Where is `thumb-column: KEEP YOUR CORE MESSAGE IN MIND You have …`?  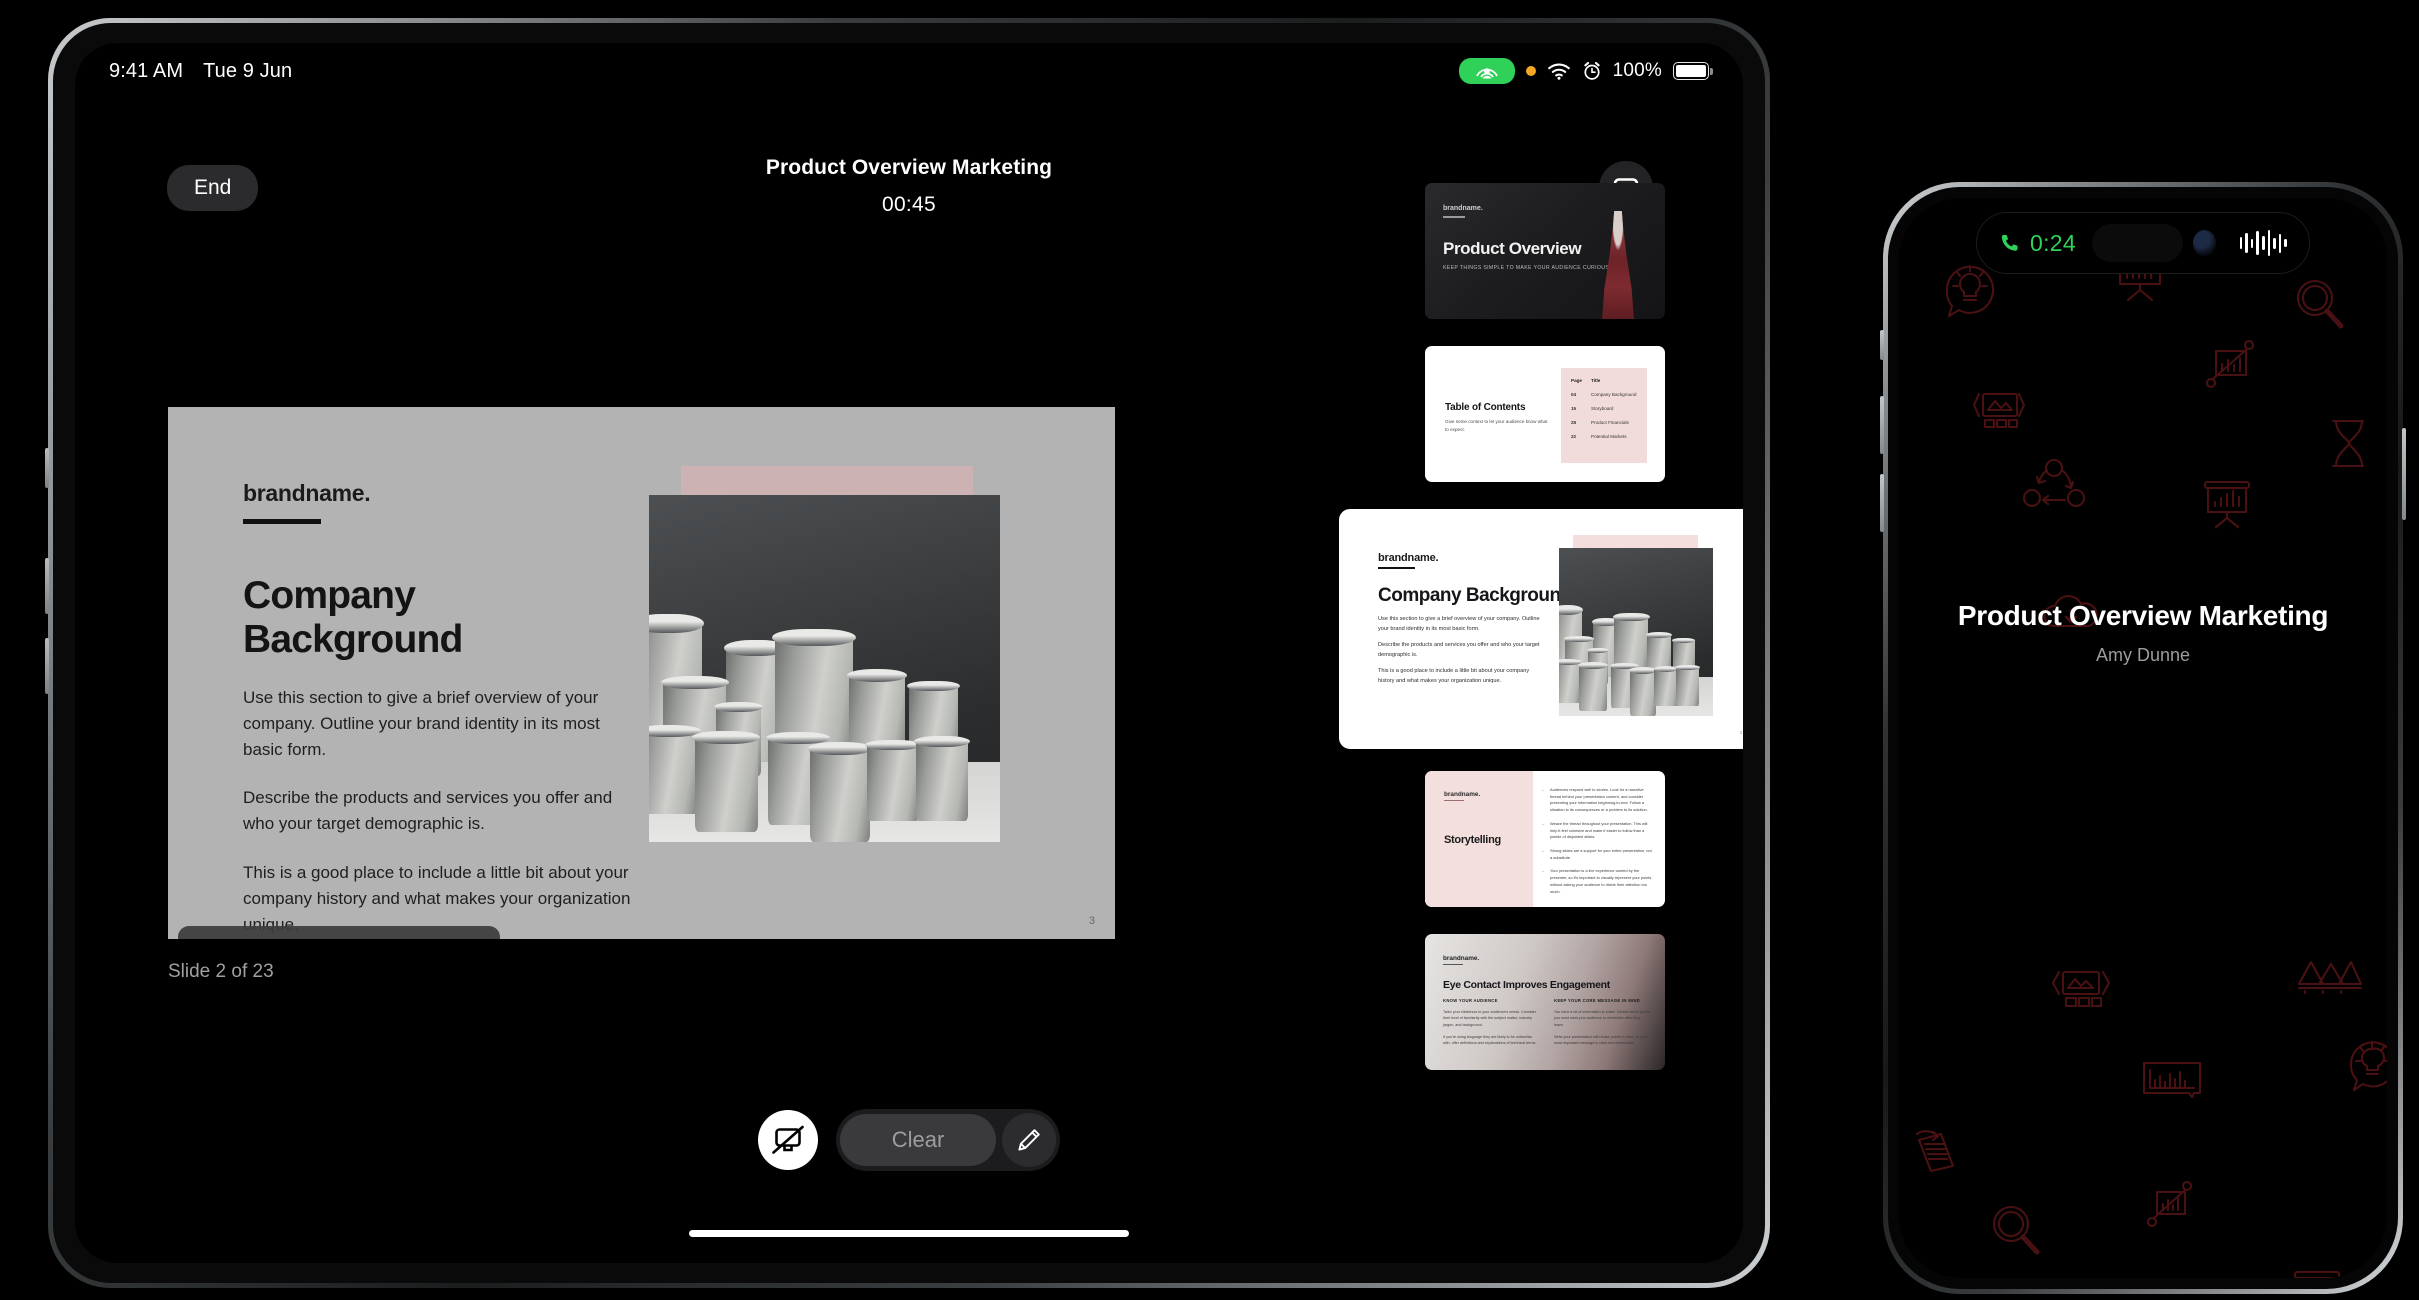
thumb-column: KEEP YOUR CORE MESSAGE IN MIND You have … is located at coordinates (1602, 1025).